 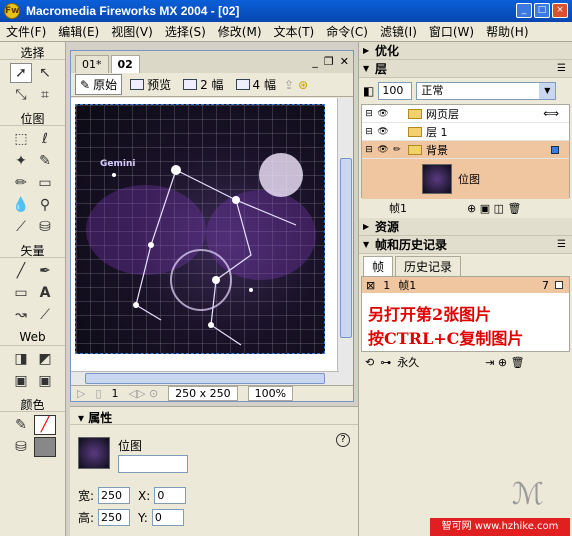 I want to click on doc-restore-icon: ❐, so click(x=329, y=61).